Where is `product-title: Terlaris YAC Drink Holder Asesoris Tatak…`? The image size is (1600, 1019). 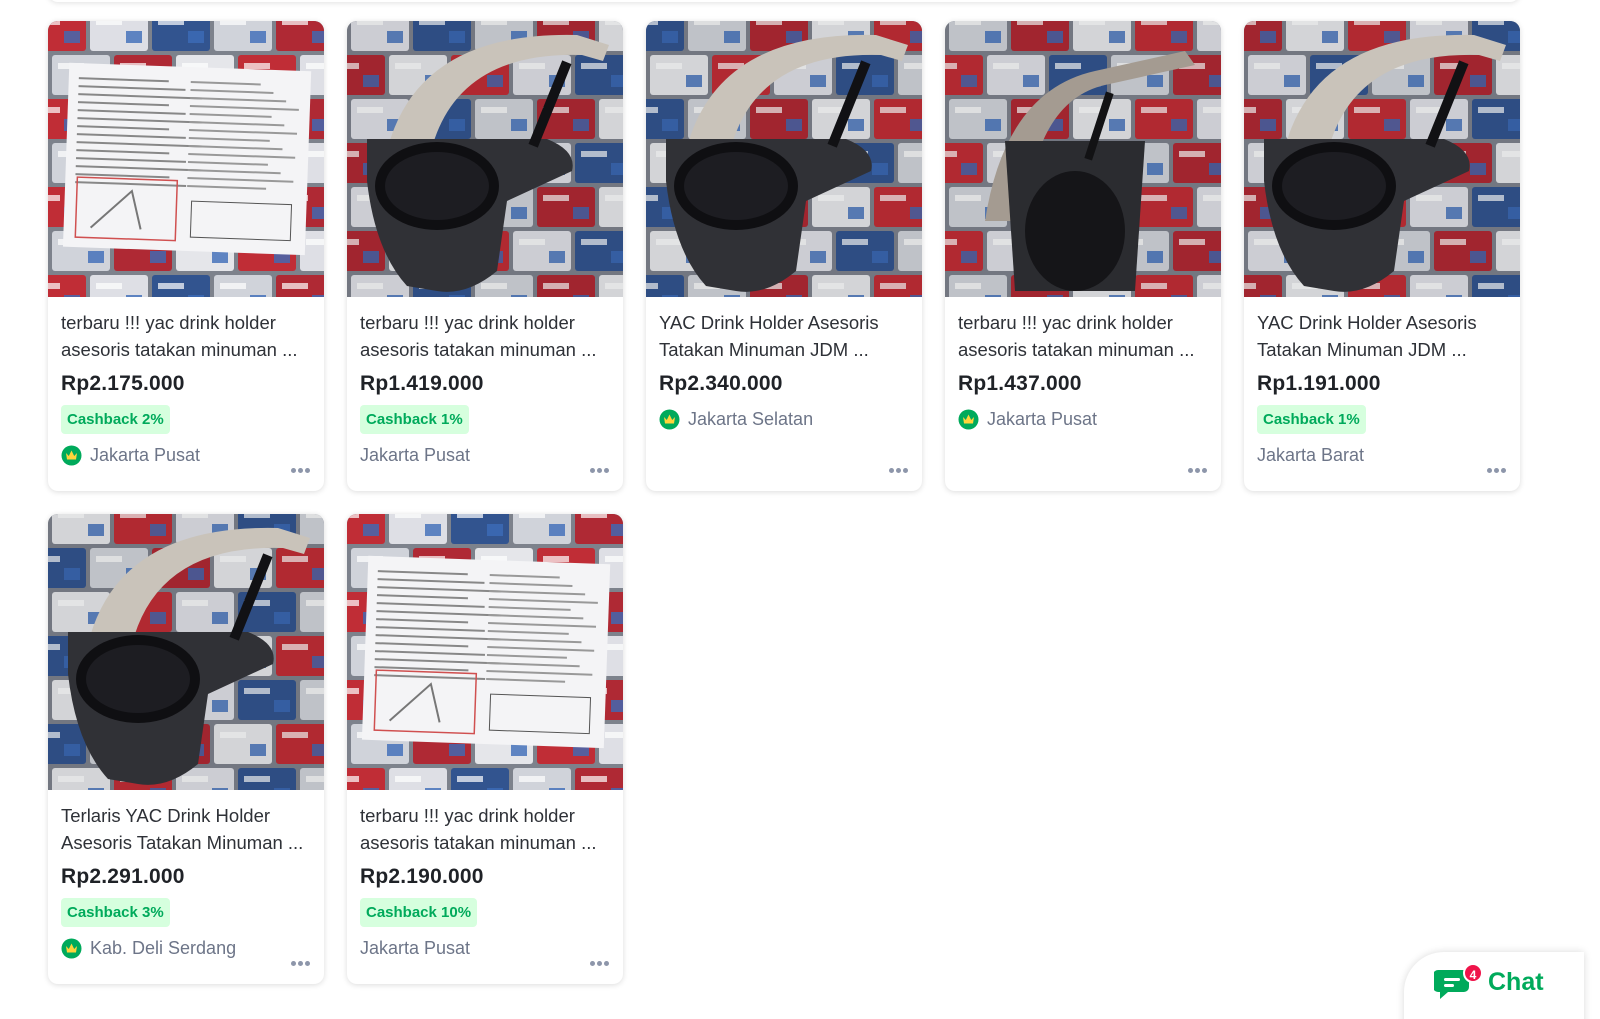 product-title: Terlaris YAC Drink Holder Asesoris Tatak… is located at coordinates (186, 829).